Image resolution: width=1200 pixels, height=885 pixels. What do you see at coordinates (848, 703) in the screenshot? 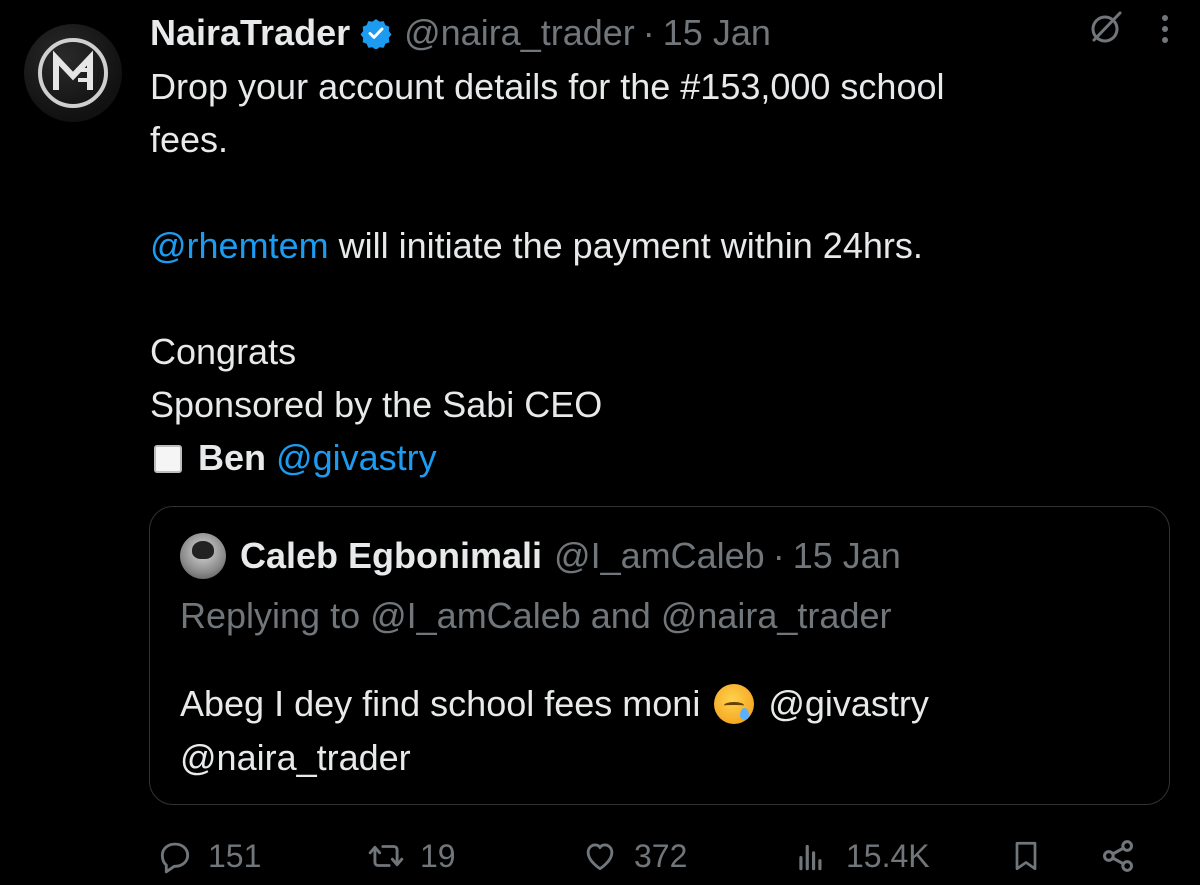
I see `quote-mention: @givastry` at bounding box center [848, 703].